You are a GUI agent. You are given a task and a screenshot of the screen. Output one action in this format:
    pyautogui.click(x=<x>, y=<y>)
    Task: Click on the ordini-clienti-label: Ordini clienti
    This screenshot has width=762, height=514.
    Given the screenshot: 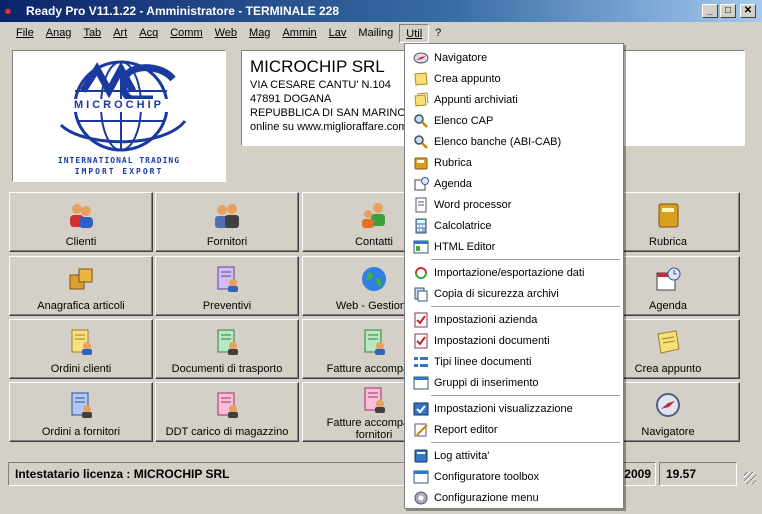 What is the action you would take?
    pyautogui.click(x=81, y=369)
    